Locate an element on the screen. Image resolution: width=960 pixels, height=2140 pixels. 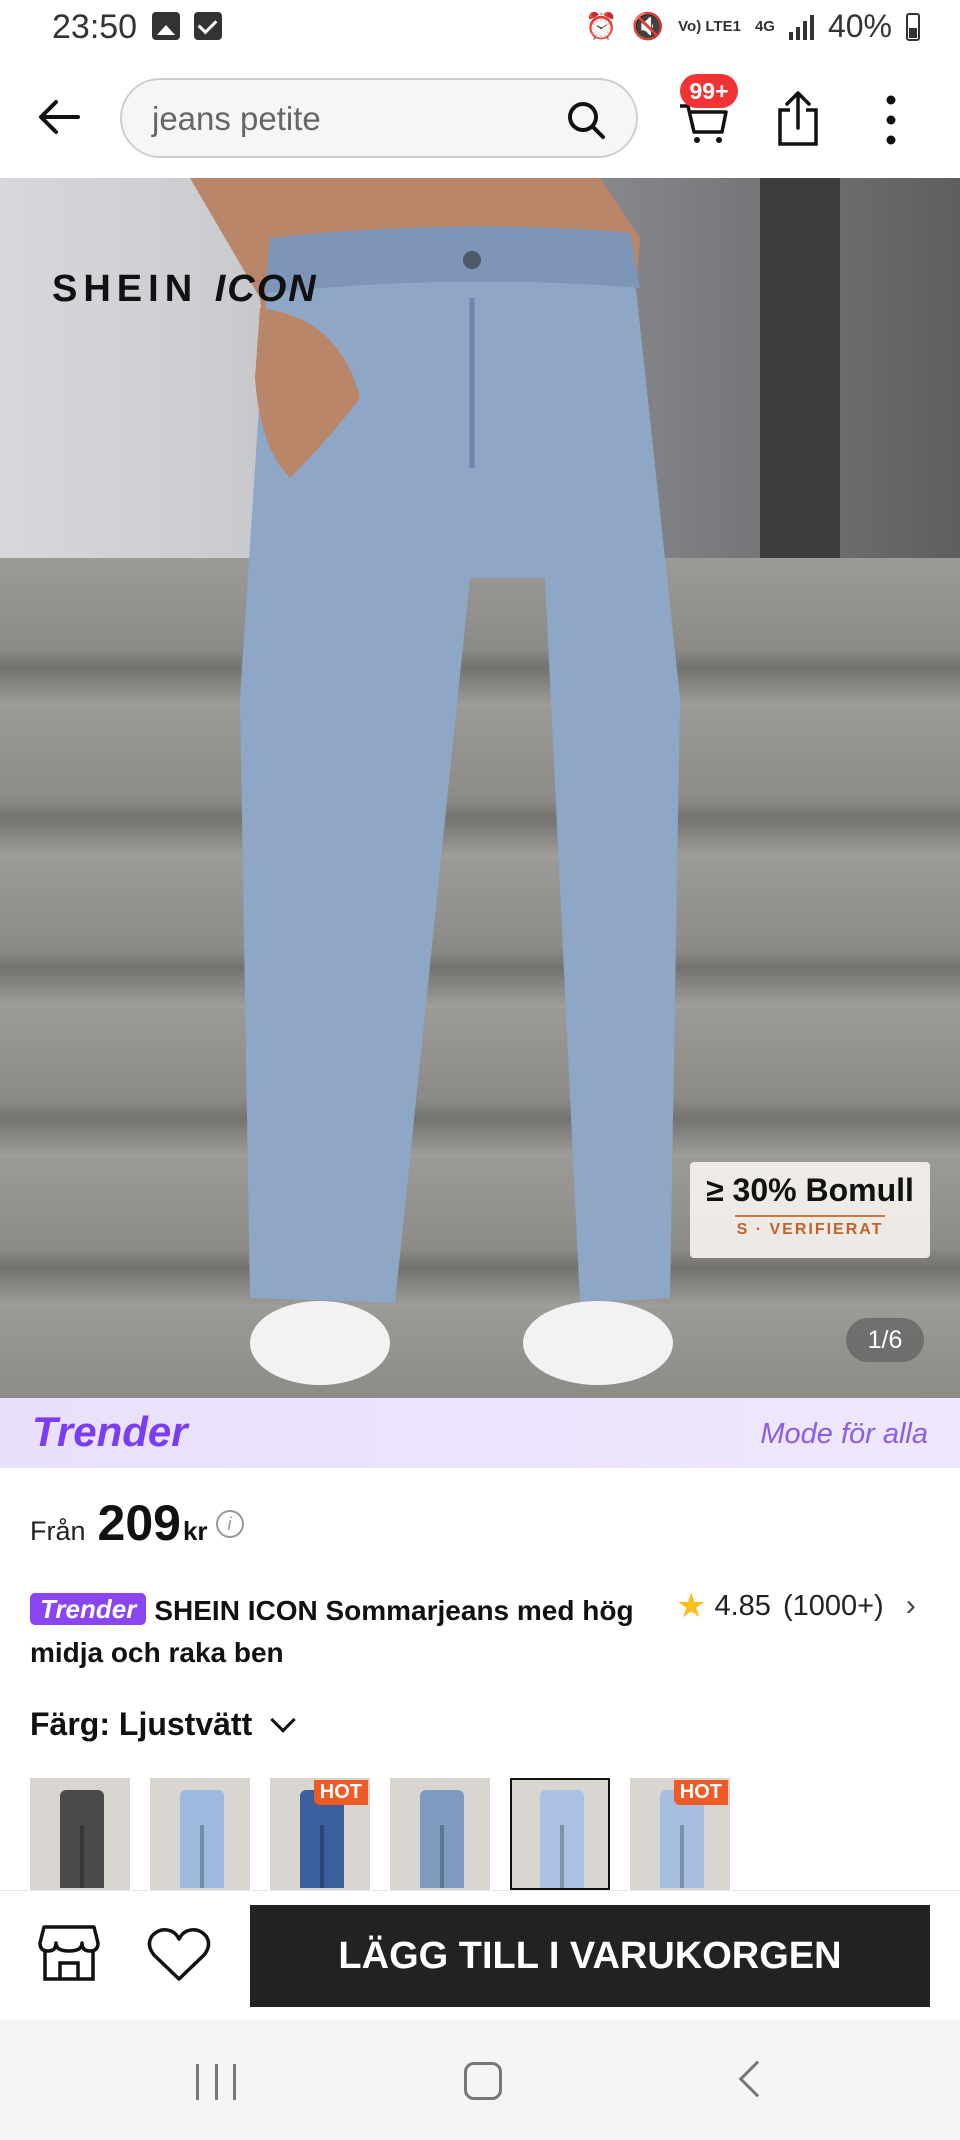
recent-apps-icon is located at coordinates (216, 2082).